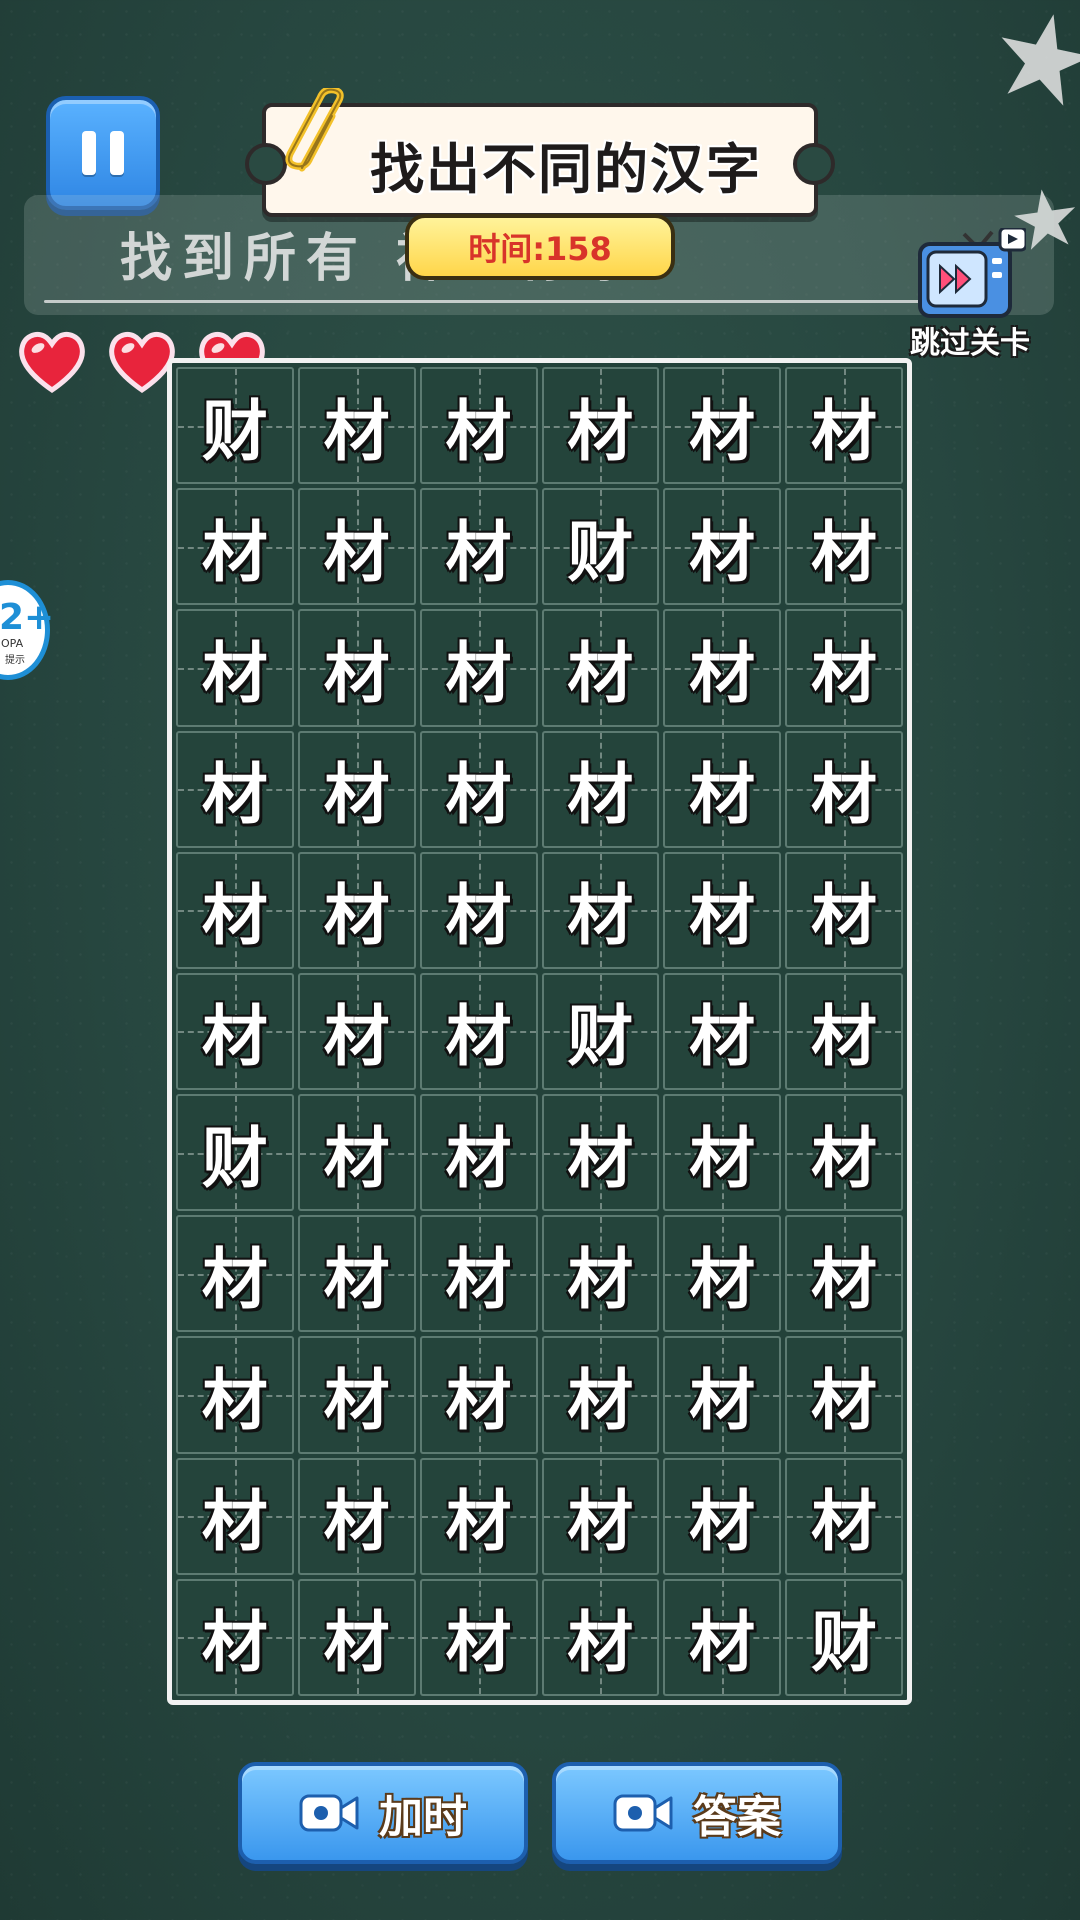 Image resolution: width=1080 pixels, height=1920 pixels. Describe the element at coordinates (540, 247) in the screenshot. I see `timer: 时间:158` at that location.